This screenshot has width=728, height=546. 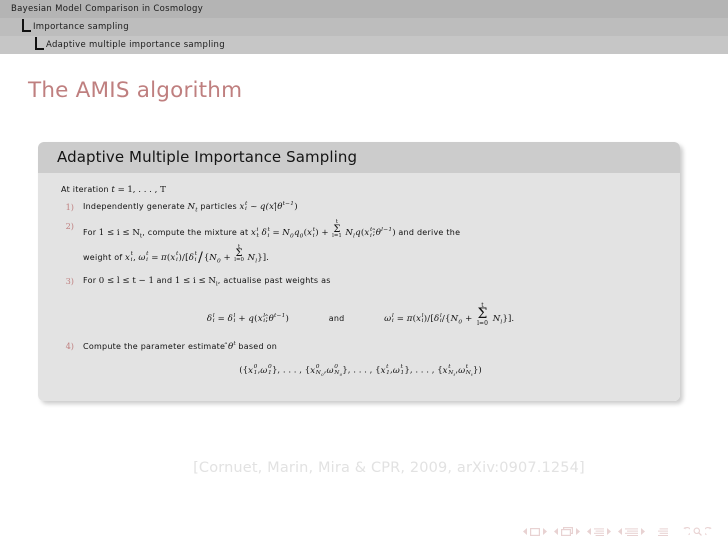 What do you see at coordinates (556, 531) in the screenshot?
I see `prev-frame-arrow` at bounding box center [556, 531].